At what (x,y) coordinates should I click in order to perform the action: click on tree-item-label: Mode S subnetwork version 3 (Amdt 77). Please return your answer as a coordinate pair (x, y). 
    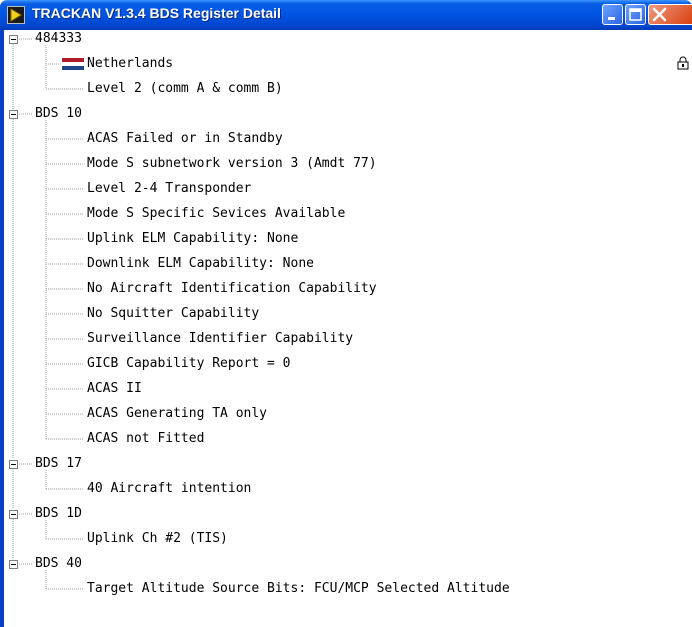
    Looking at the image, I should click on (232, 164).